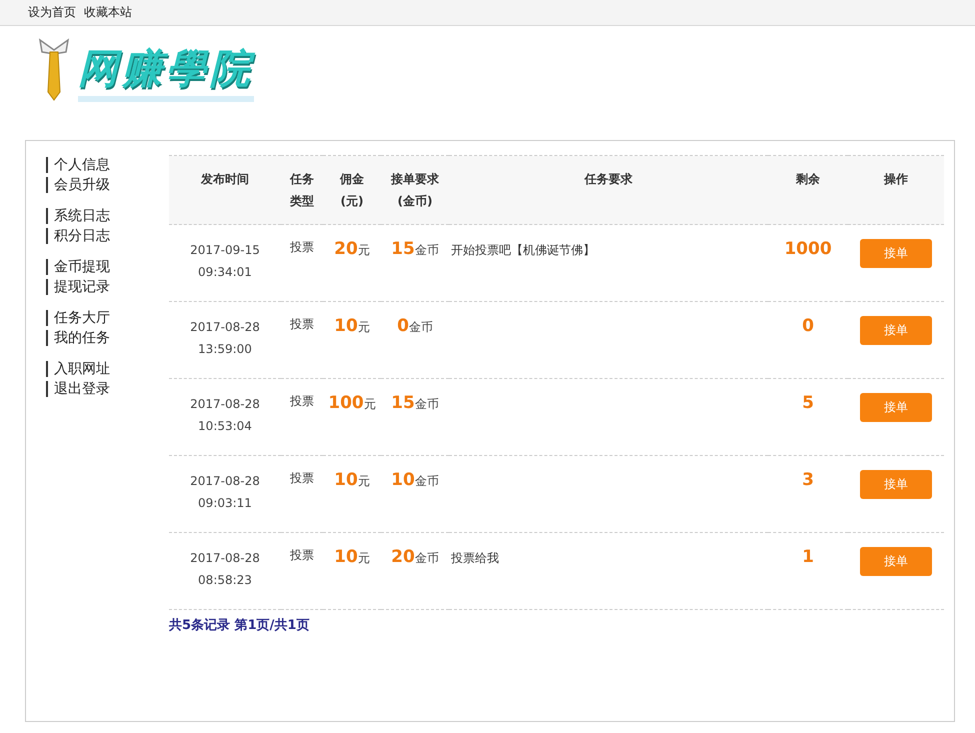 Image resolution: width=975 pixels, height=733 pixels. I want to click on remaining-count: 0, so click(808, 326).